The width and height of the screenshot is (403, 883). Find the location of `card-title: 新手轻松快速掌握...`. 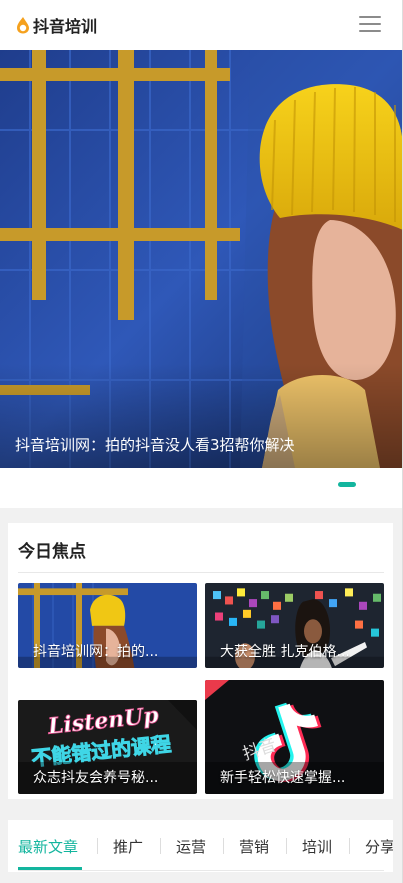

card-title: 新手轻松快速掌握... is located at coordinates (283, 778).